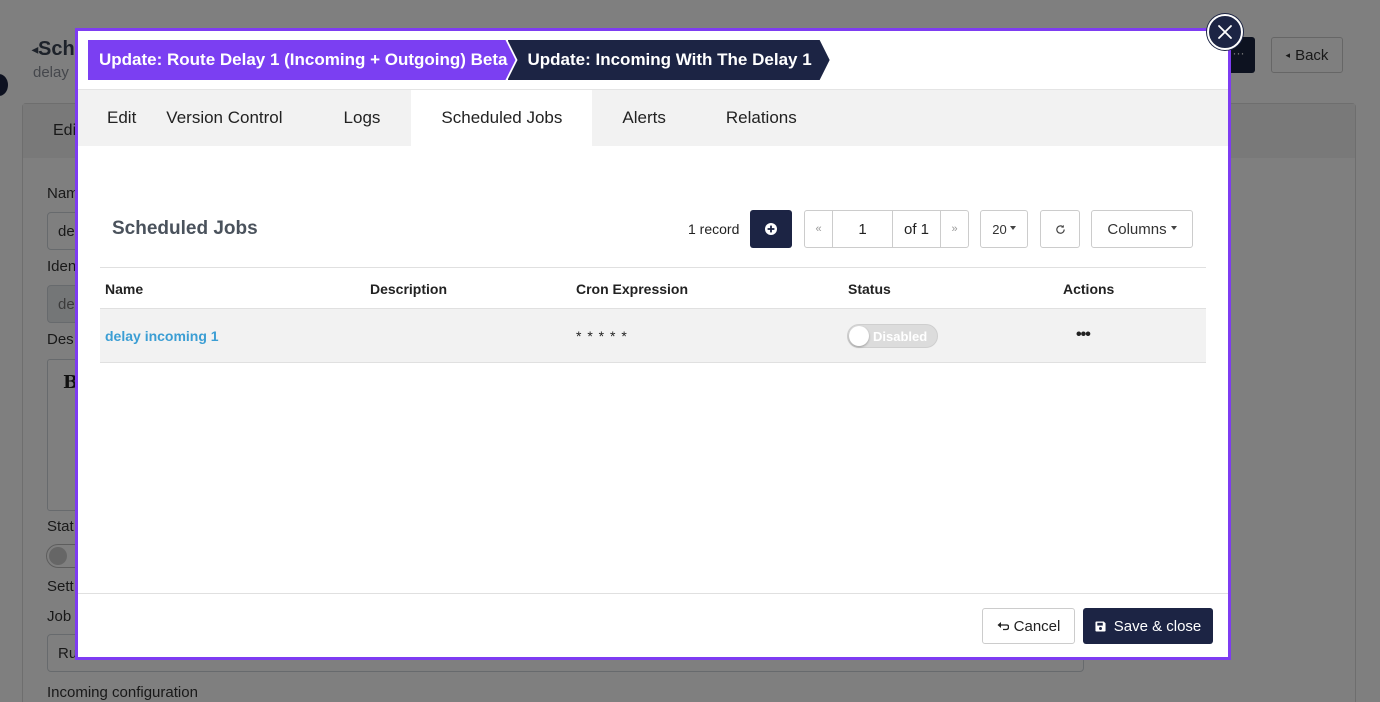  Describe the element at coordinates (185, 228) in the screenshot. I see `section-title: Scheduled Jobs` at that location.